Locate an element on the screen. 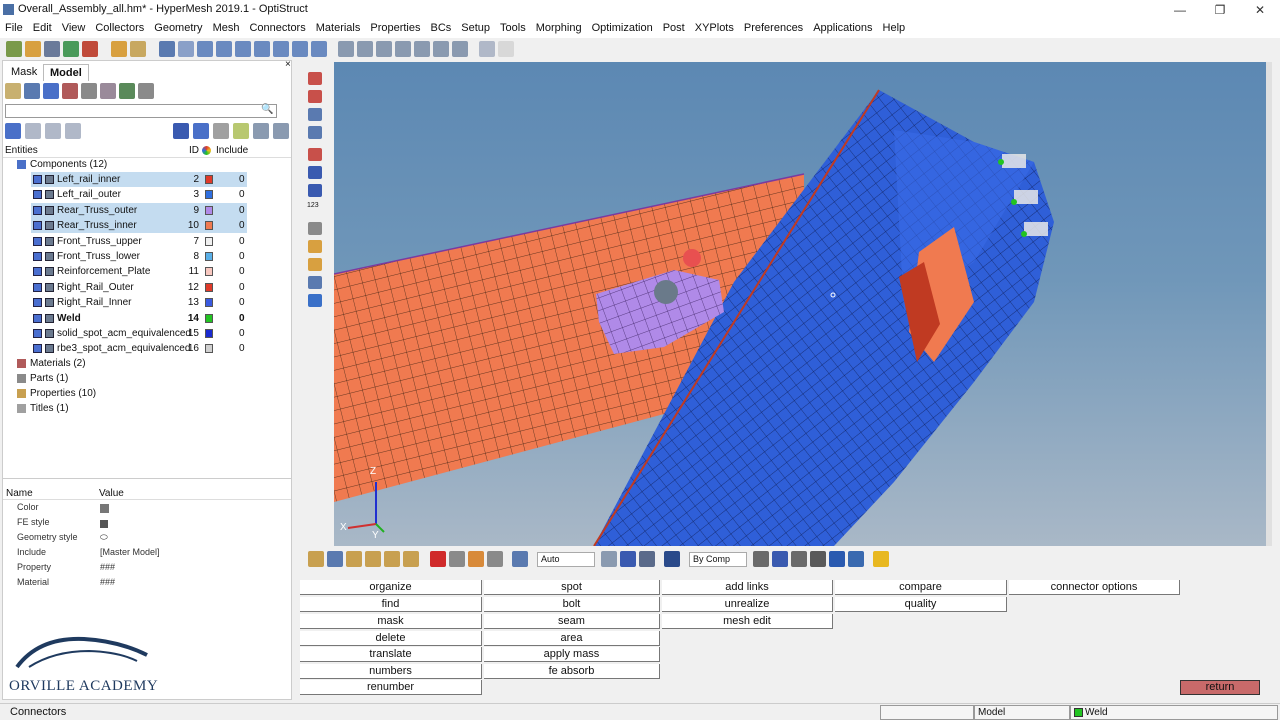 The height and width of the screenshot is (720, 1280). menu-post: Post is located at coordinates (674, 27).